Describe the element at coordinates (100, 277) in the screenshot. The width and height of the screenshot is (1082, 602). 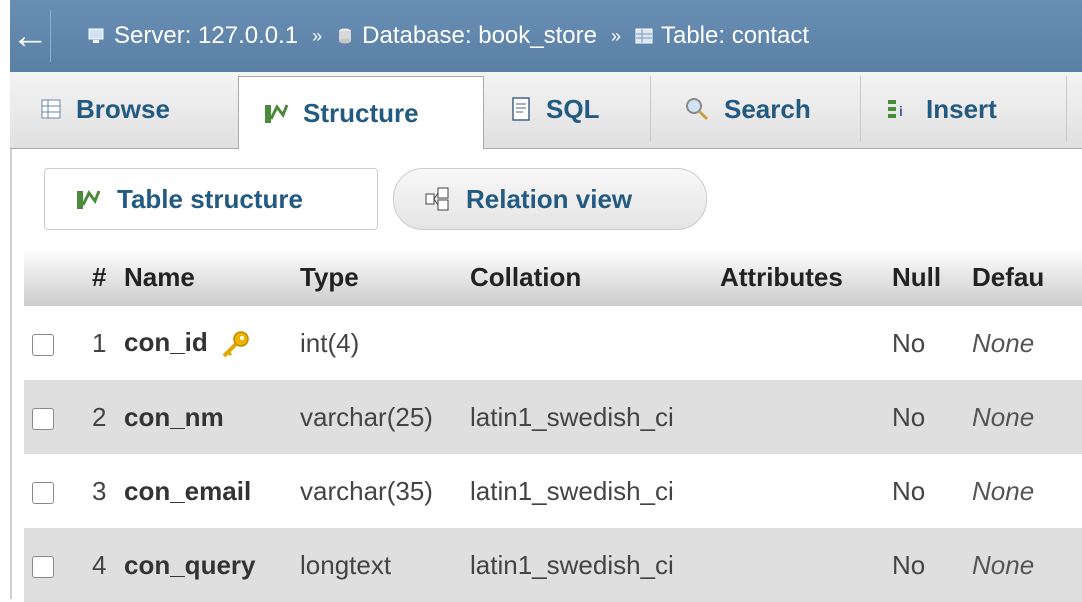
I see `header-number: #` at that location.